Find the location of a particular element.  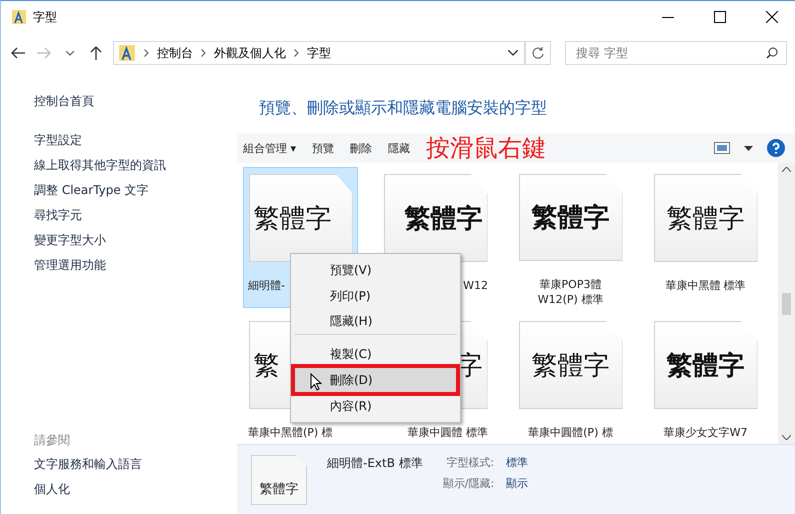

sidebar-link: 文字服務和輸入語言 is located at coordinates (88, 464).